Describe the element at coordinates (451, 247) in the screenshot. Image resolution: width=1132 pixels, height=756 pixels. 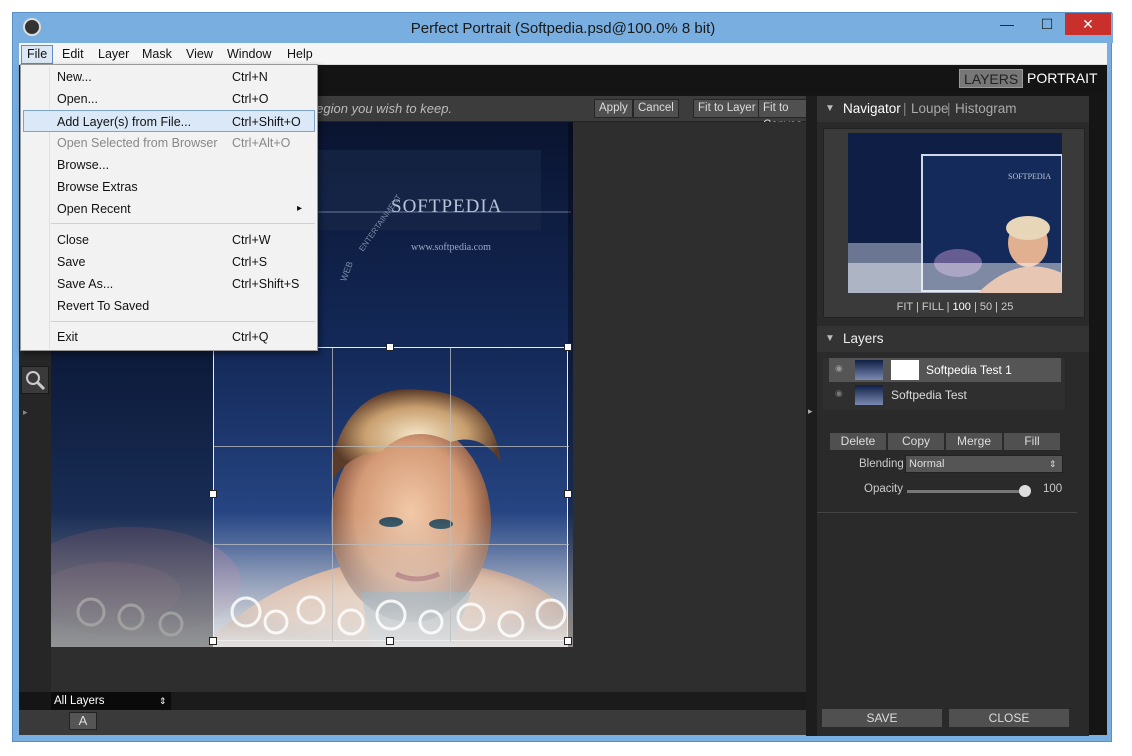
I see `softpedia-url: www.softpedia.com` at that location.